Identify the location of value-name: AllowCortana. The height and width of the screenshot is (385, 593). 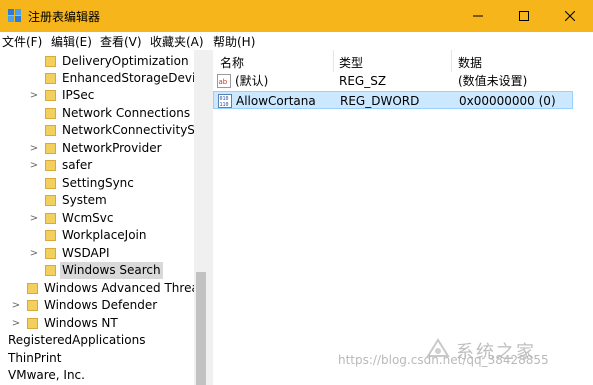
(276, 101).